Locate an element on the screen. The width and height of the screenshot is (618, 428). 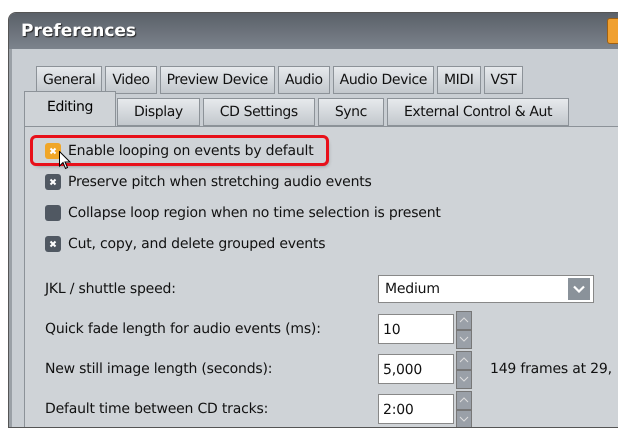
setting-label: JKL / shuttle speed: is located at coordinates (111, 288).